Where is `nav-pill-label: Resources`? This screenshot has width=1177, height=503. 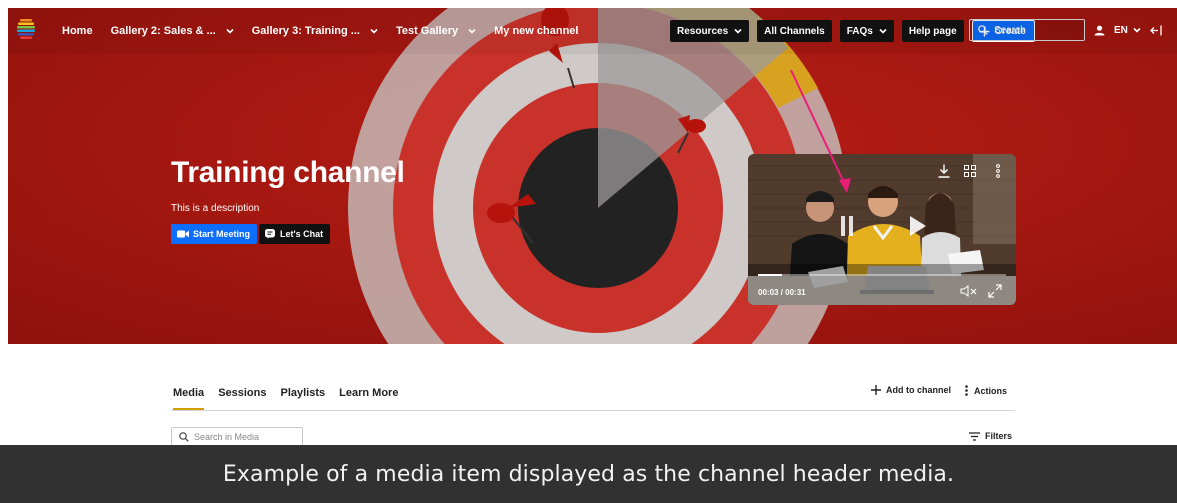 nav-pill-label: Resources is located at coordinates (703, 31).